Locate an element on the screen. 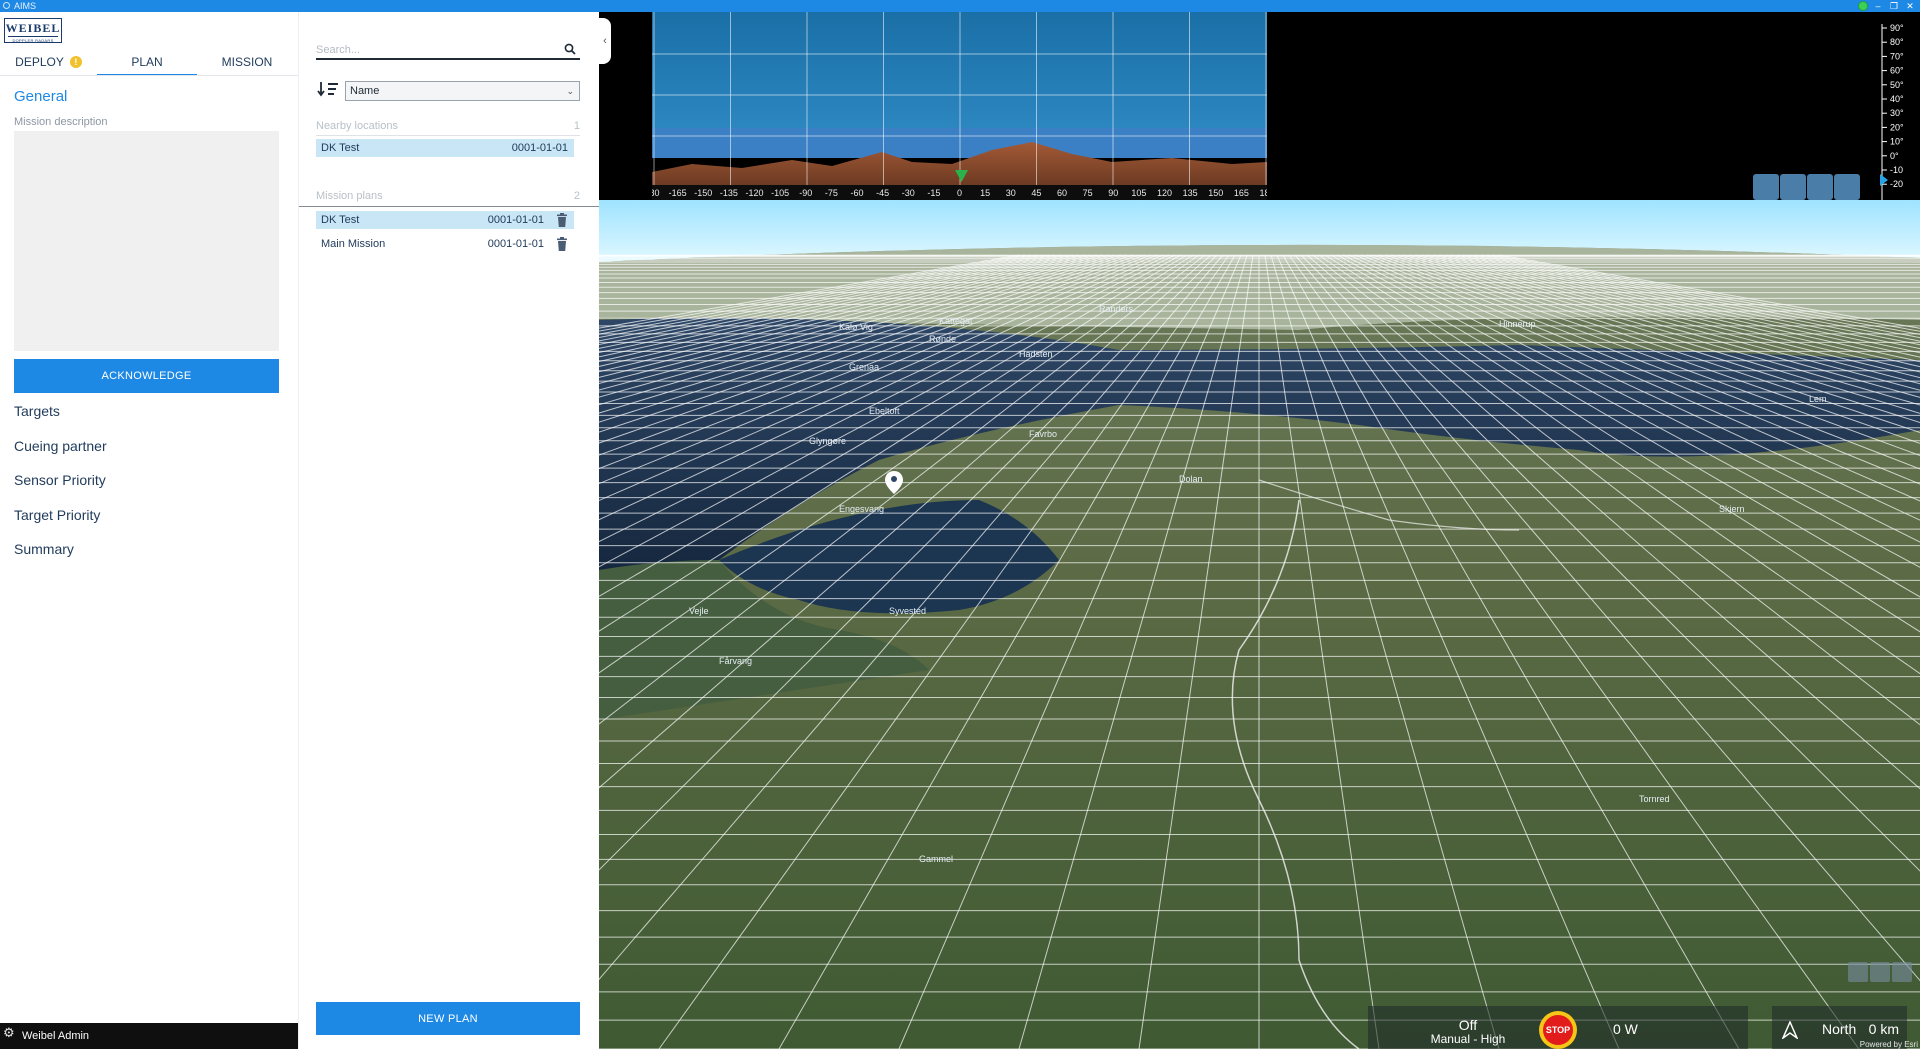 The width and height of the screenshot is (1920, 1049). stop-button: STOP is located at coordinates (1558, 1030).